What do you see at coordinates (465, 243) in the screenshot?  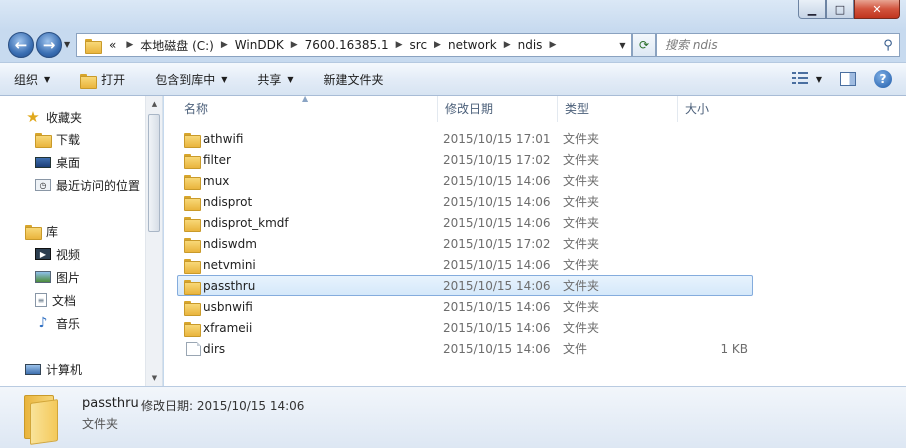 I see `file-row: ndiswdm 2015/10/15 17:02 文件夹` at bounding box center [465, 243].